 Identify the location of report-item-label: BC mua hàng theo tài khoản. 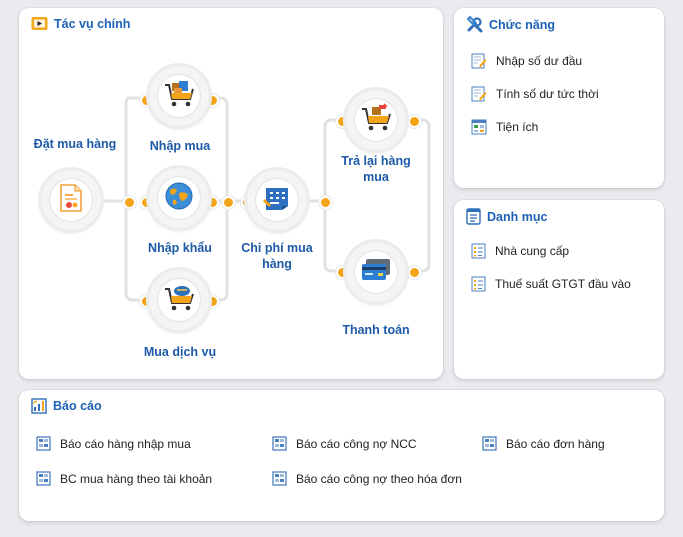
(136, 478).